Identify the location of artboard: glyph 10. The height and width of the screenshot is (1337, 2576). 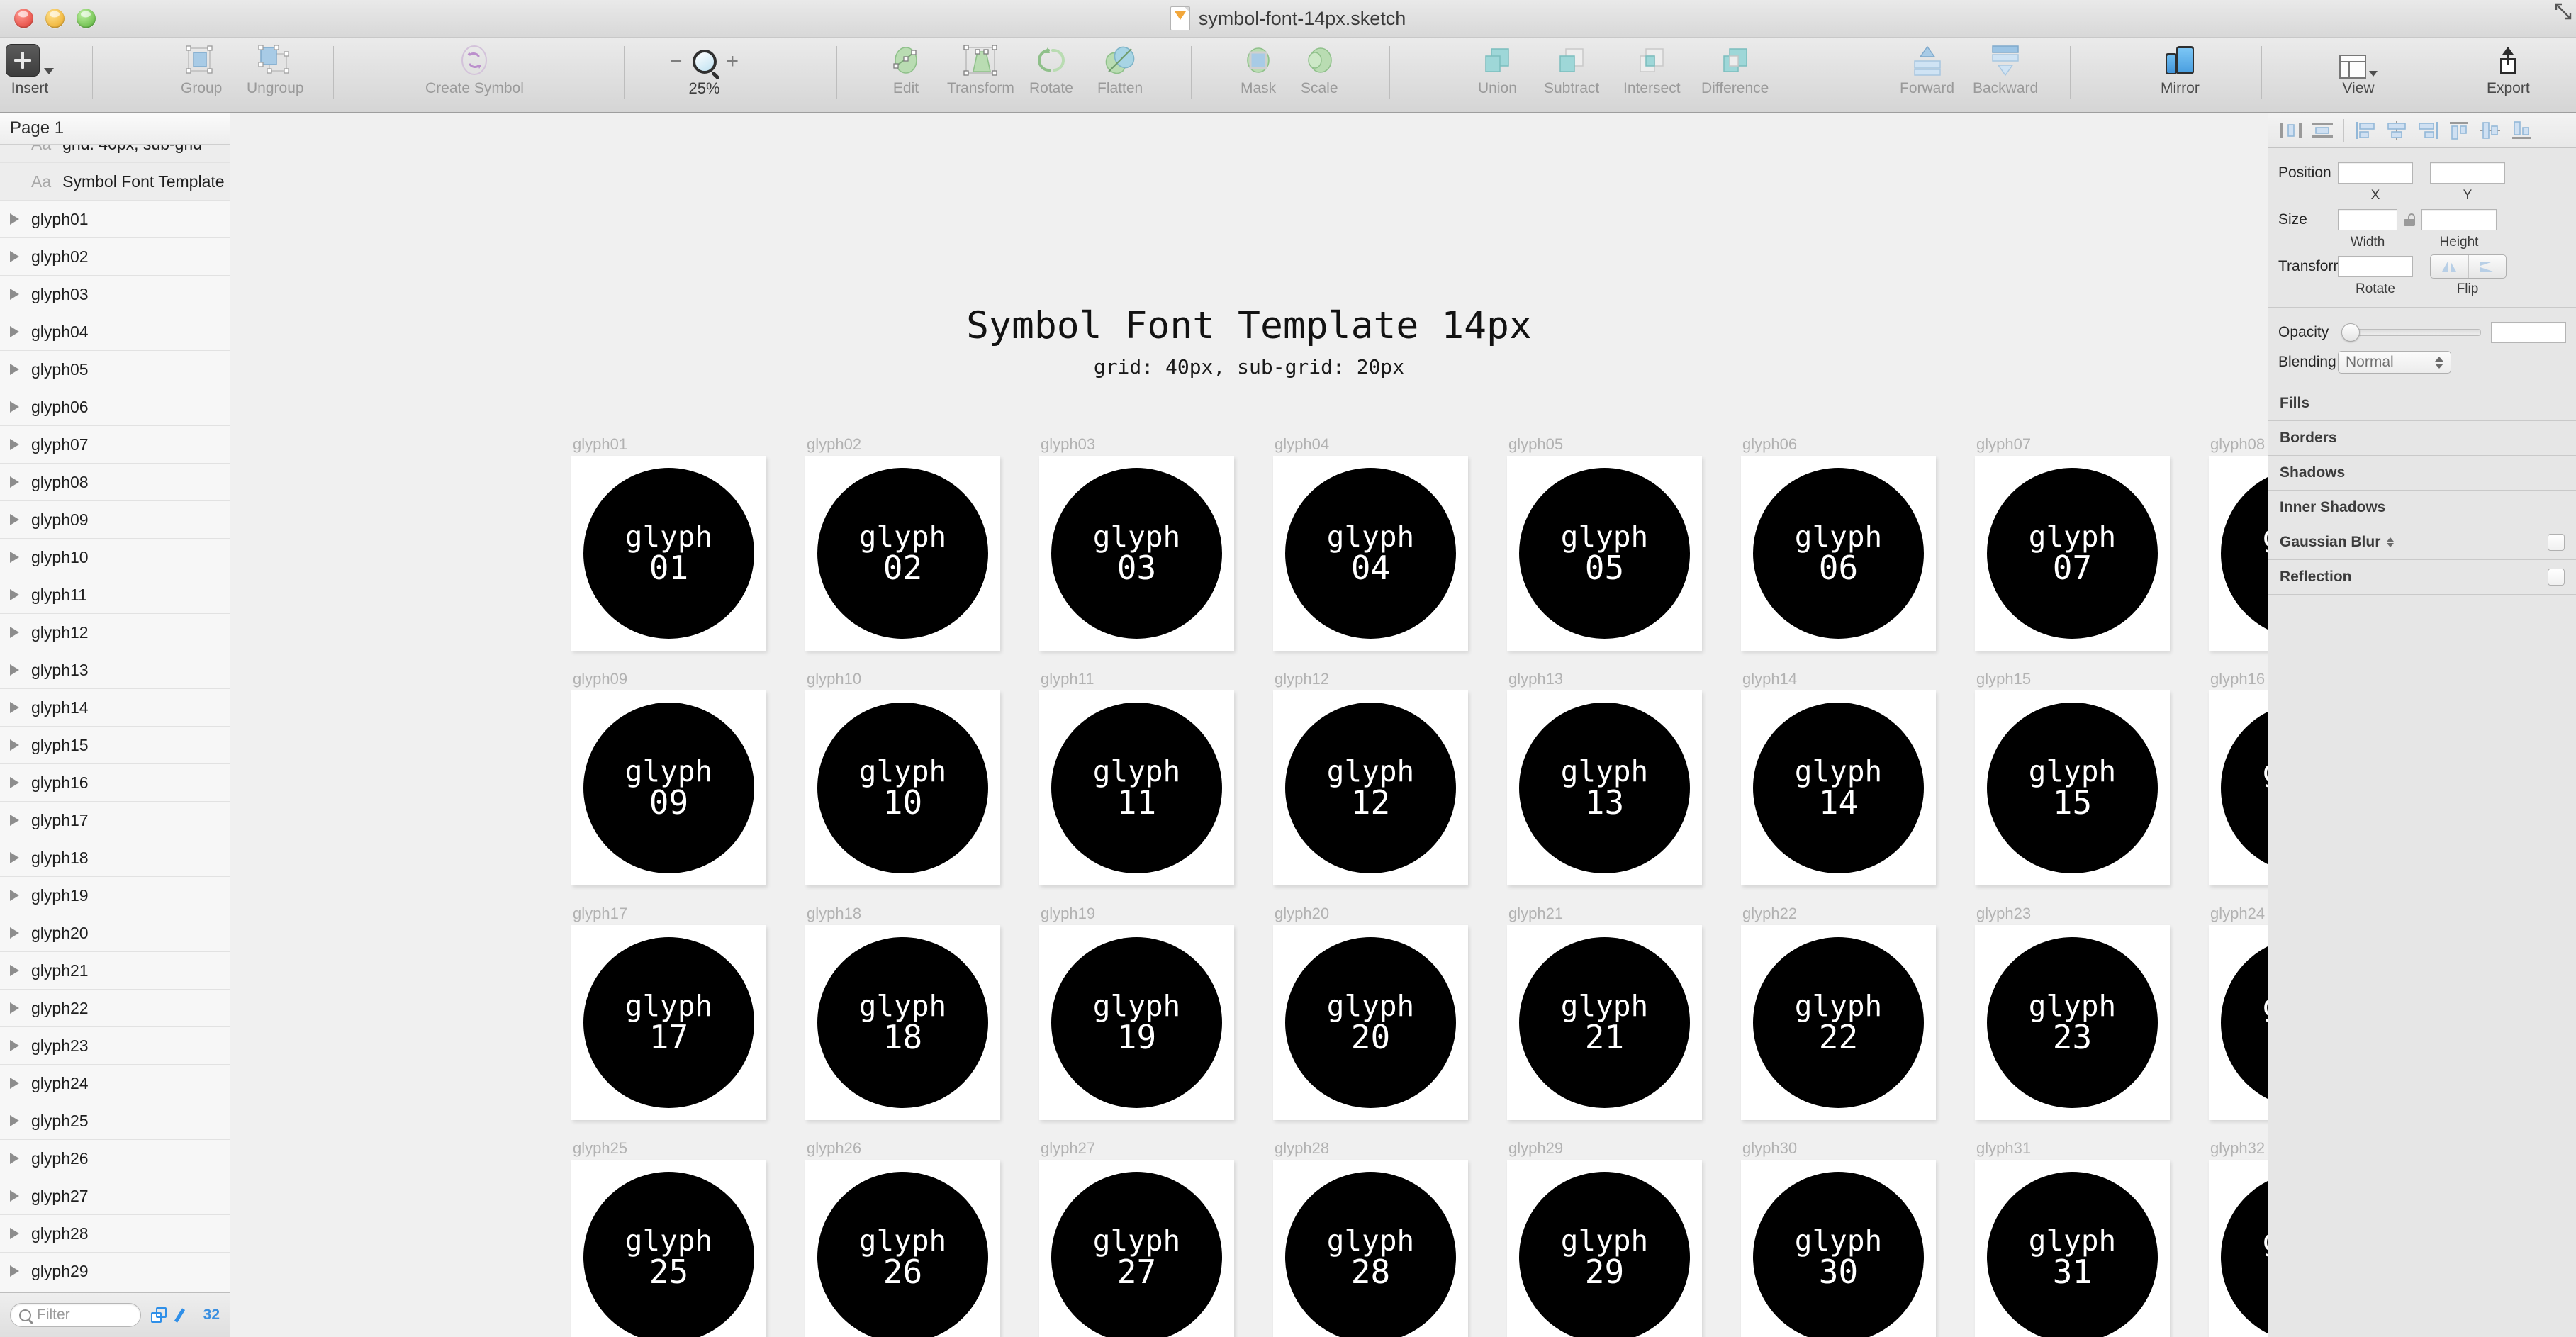
(902, 787).